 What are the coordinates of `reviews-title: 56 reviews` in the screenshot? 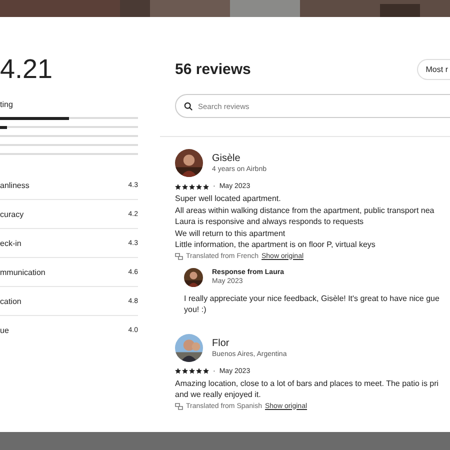 It's located at (213, 69).